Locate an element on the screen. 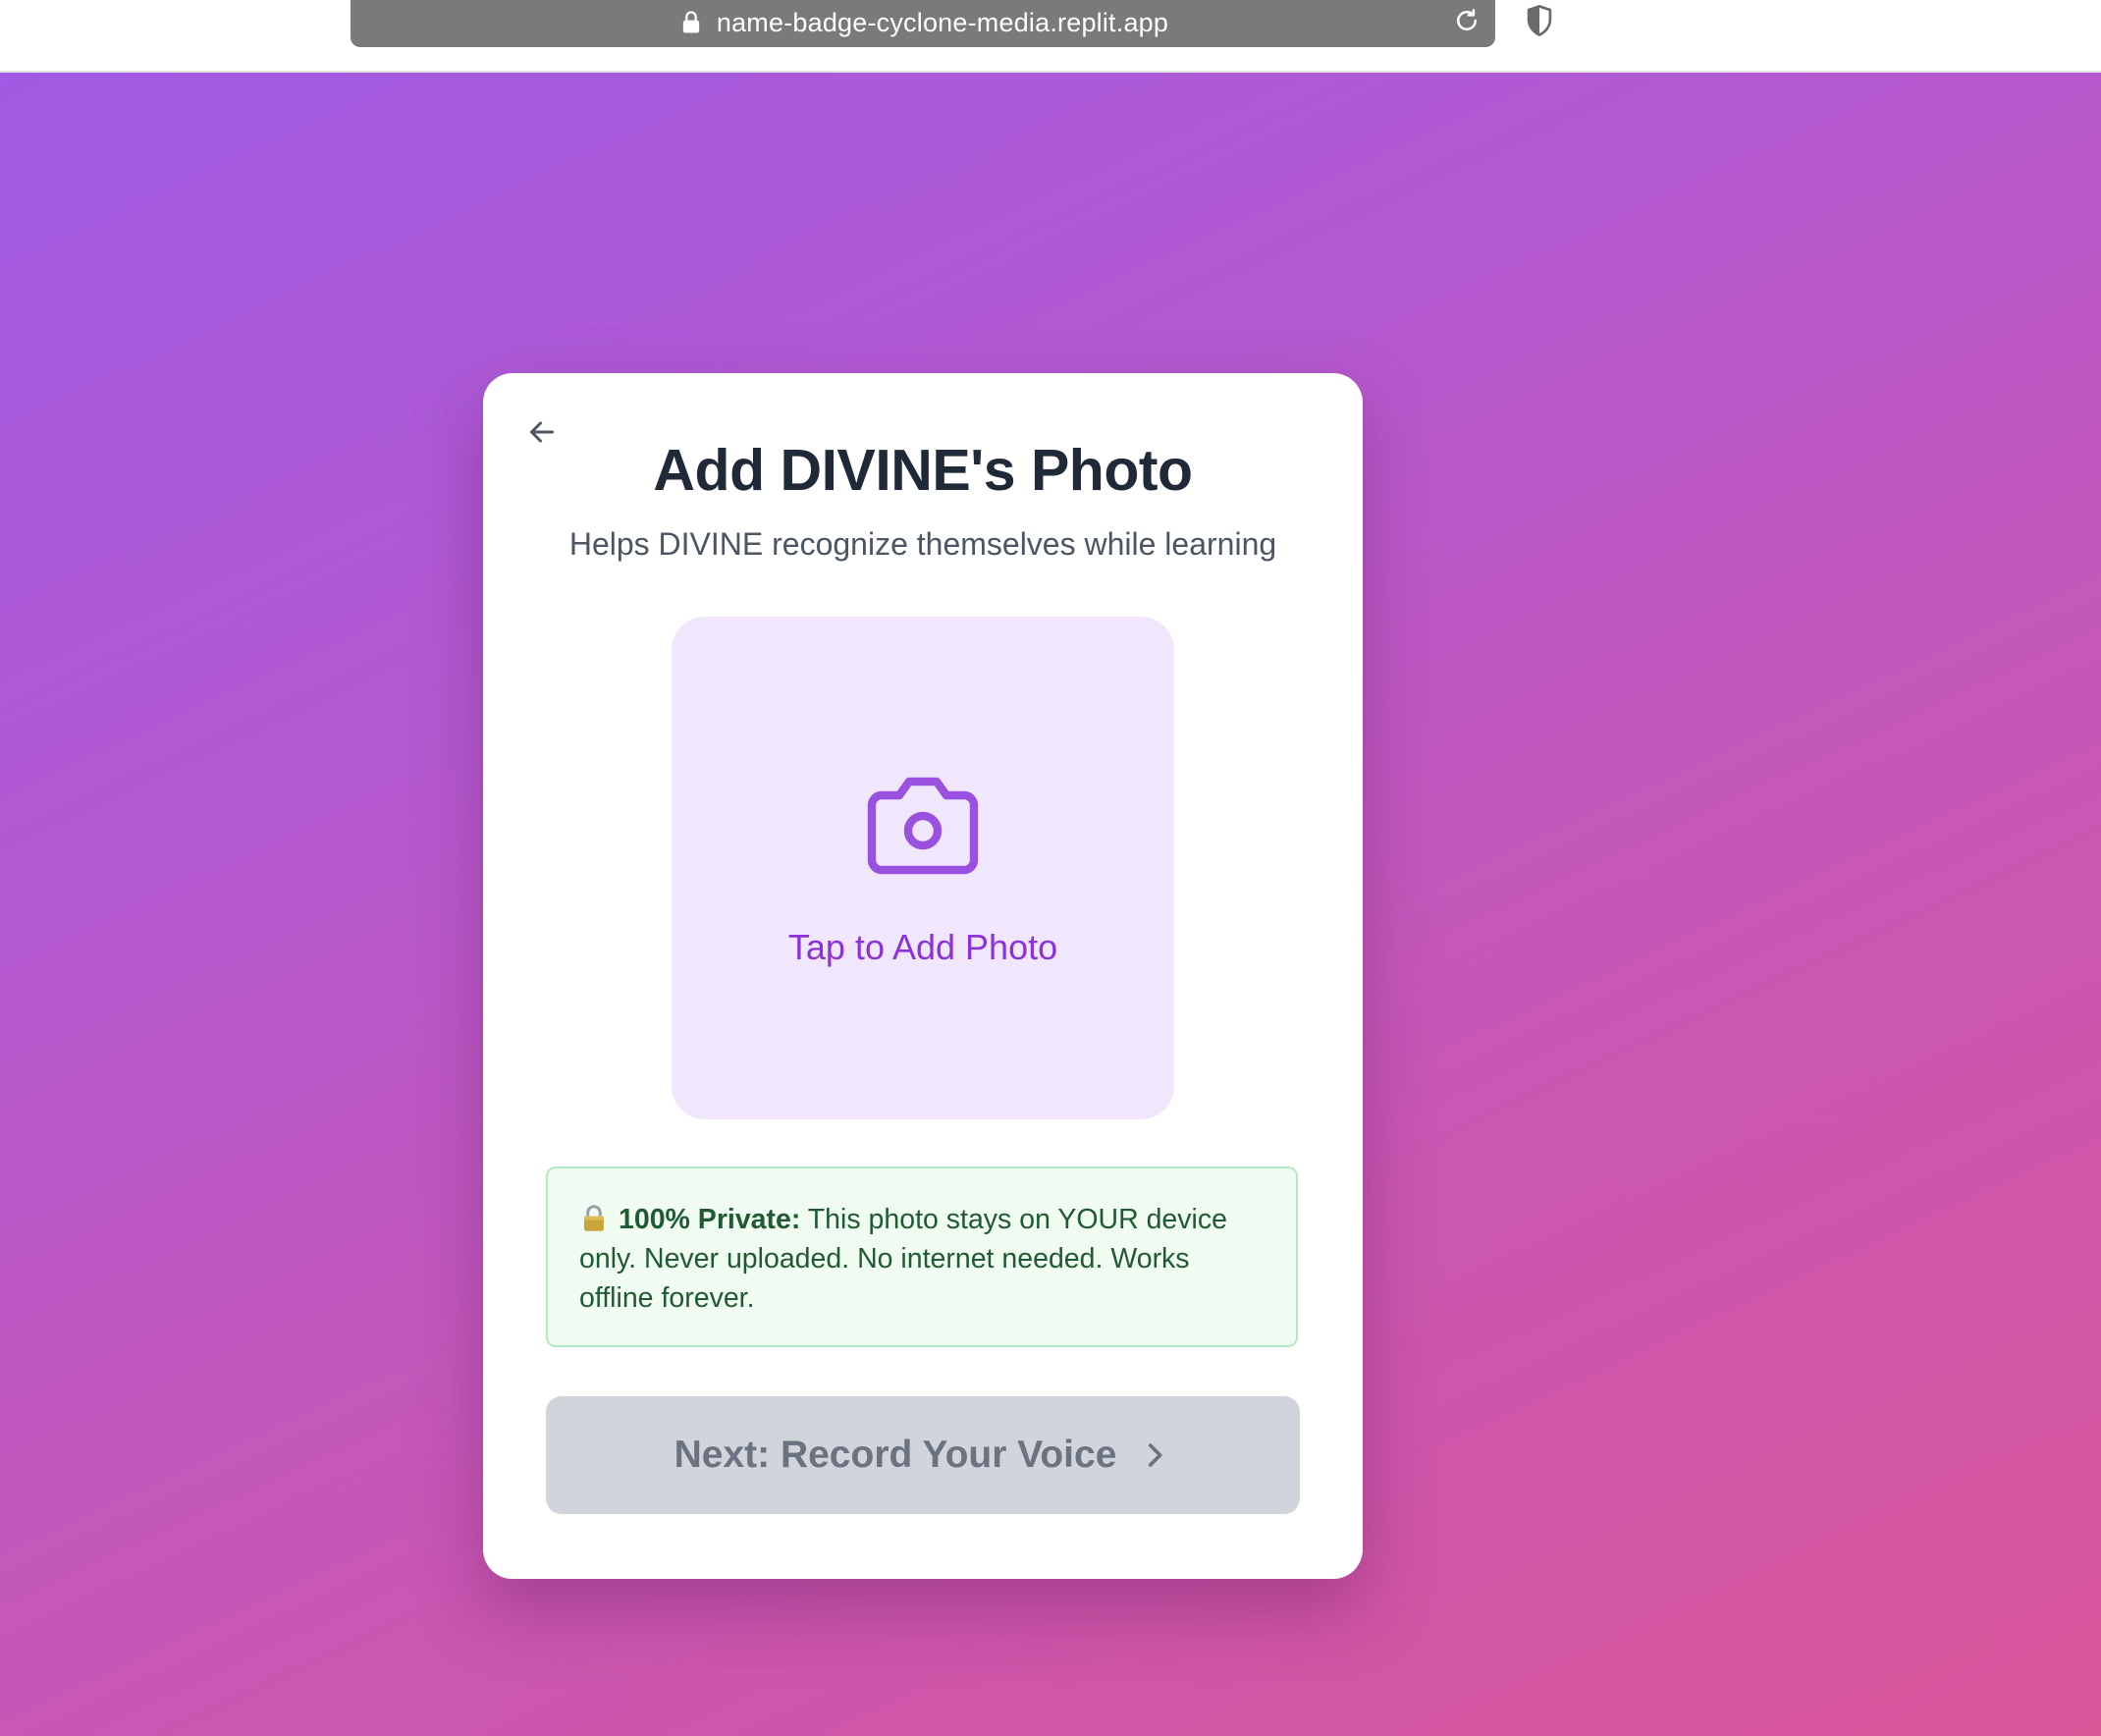  privacy-heading: 100% Private: is located at coordinates (710, 1219).